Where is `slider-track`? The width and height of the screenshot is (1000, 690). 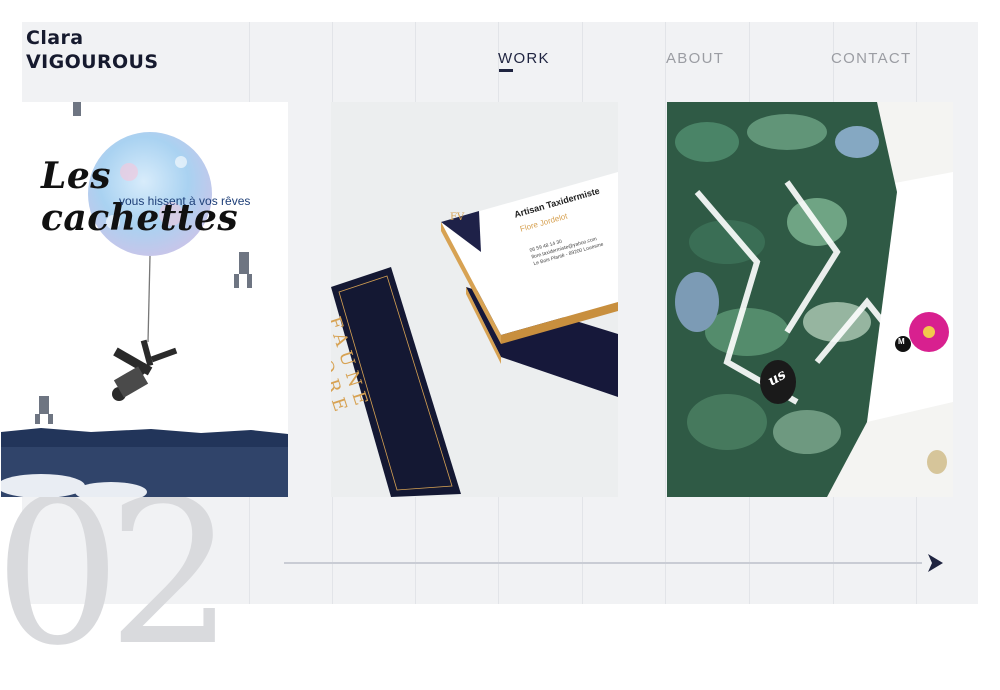 slider-track is located at coordinates (603, 563).